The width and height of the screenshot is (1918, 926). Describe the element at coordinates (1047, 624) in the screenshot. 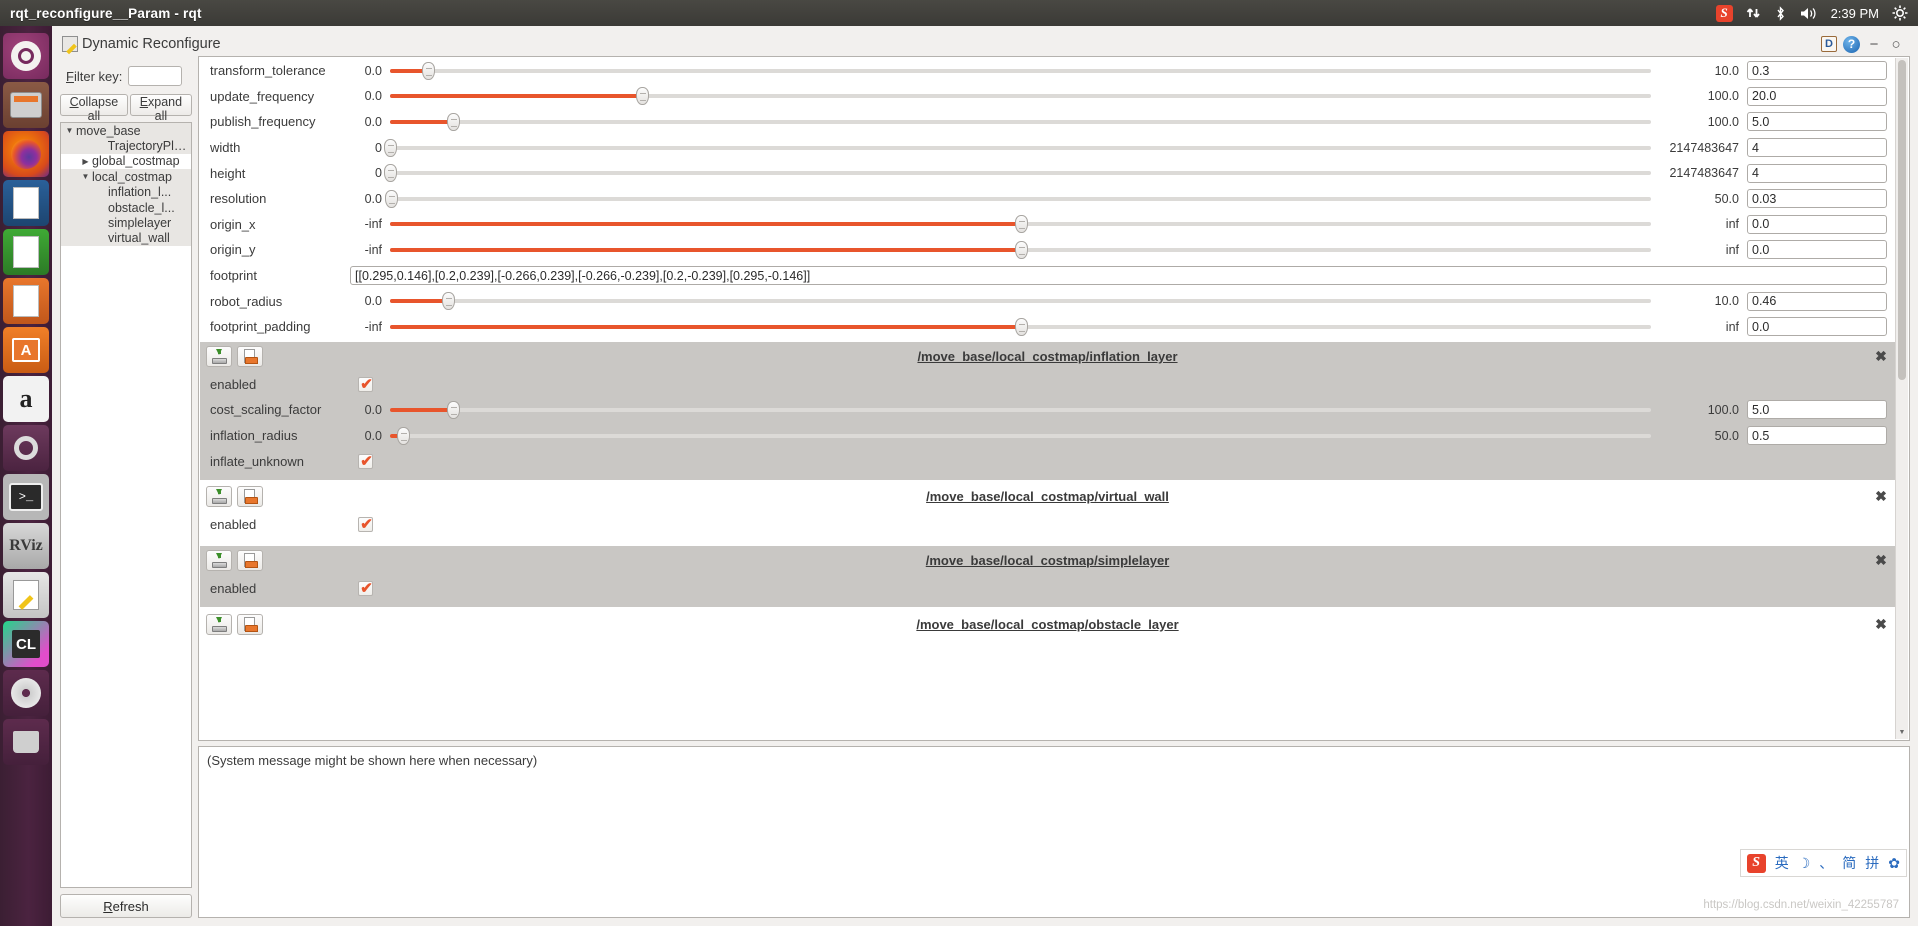

I see `group-title-link: /move_base/local_costmap/obstacle_layer` at that location.